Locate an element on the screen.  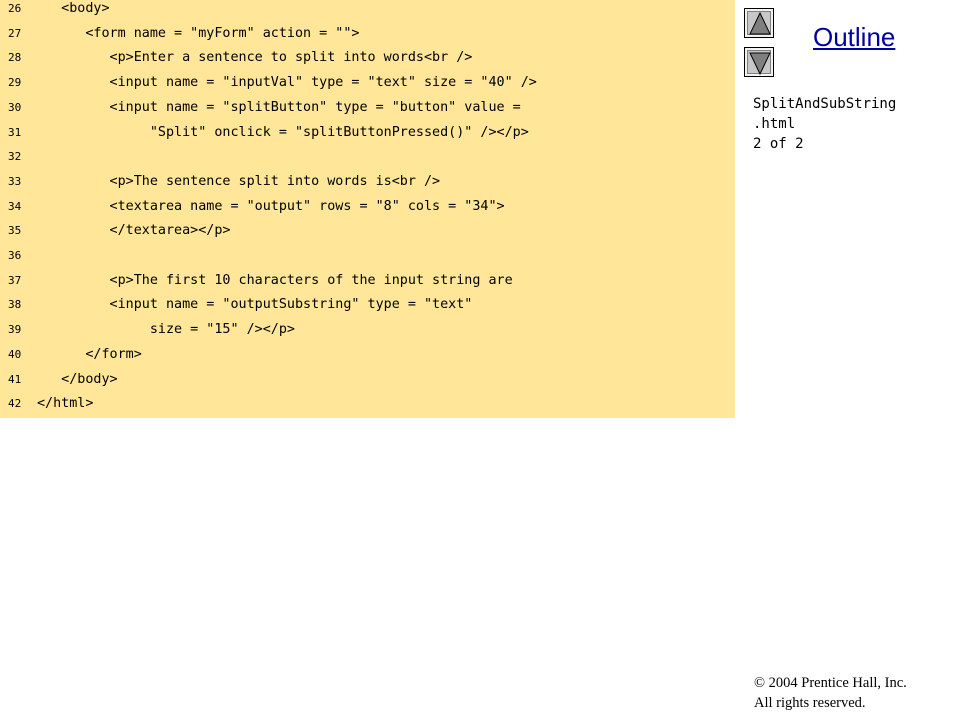
page-indicator: 2 of 2 is located at coordinates (778, 144).